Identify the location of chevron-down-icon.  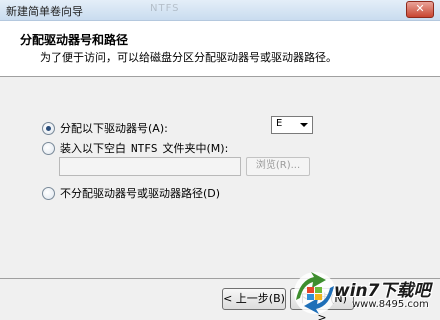
(304, 125).